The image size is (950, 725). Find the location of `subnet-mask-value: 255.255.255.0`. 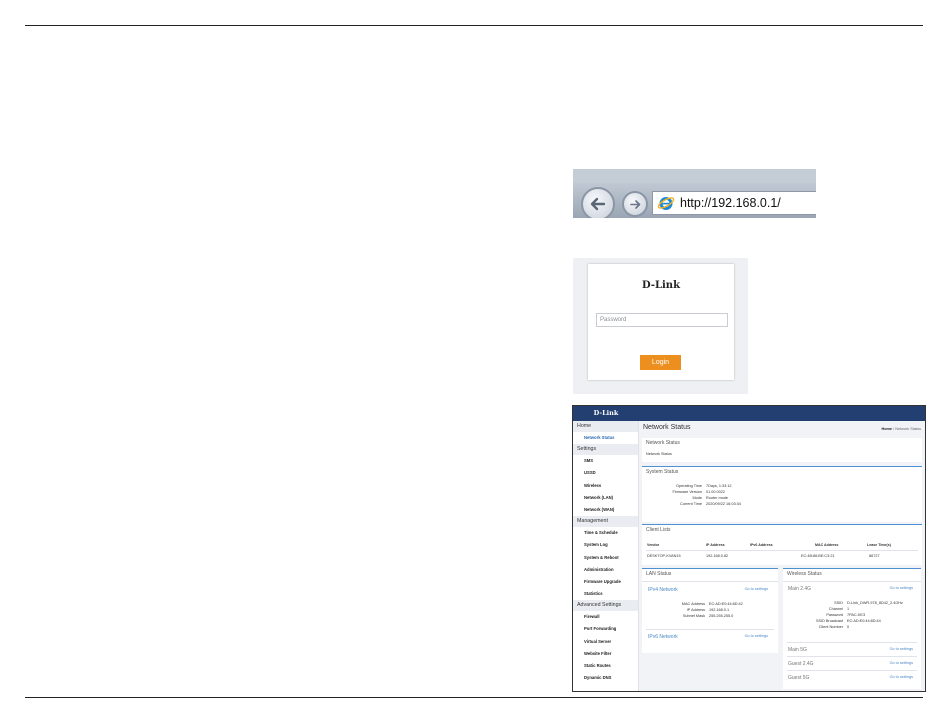

subnet-mask-value: 255.255.255.0 is located at coordinates (721, 616).